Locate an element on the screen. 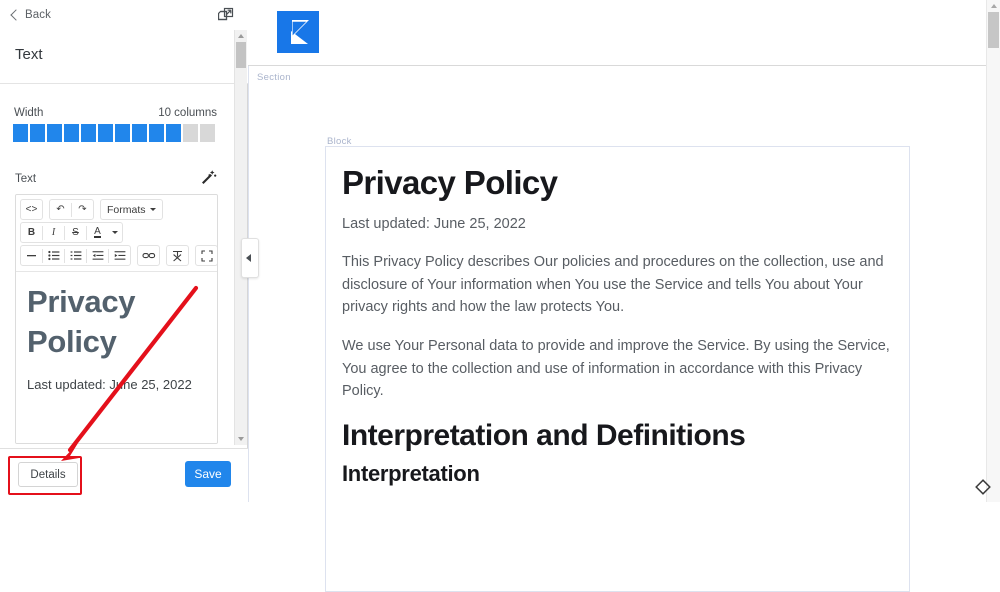 This screenshot has height=592, width=1000. toolbar-group-inline: B I S A is located at coordinates (71, 232).